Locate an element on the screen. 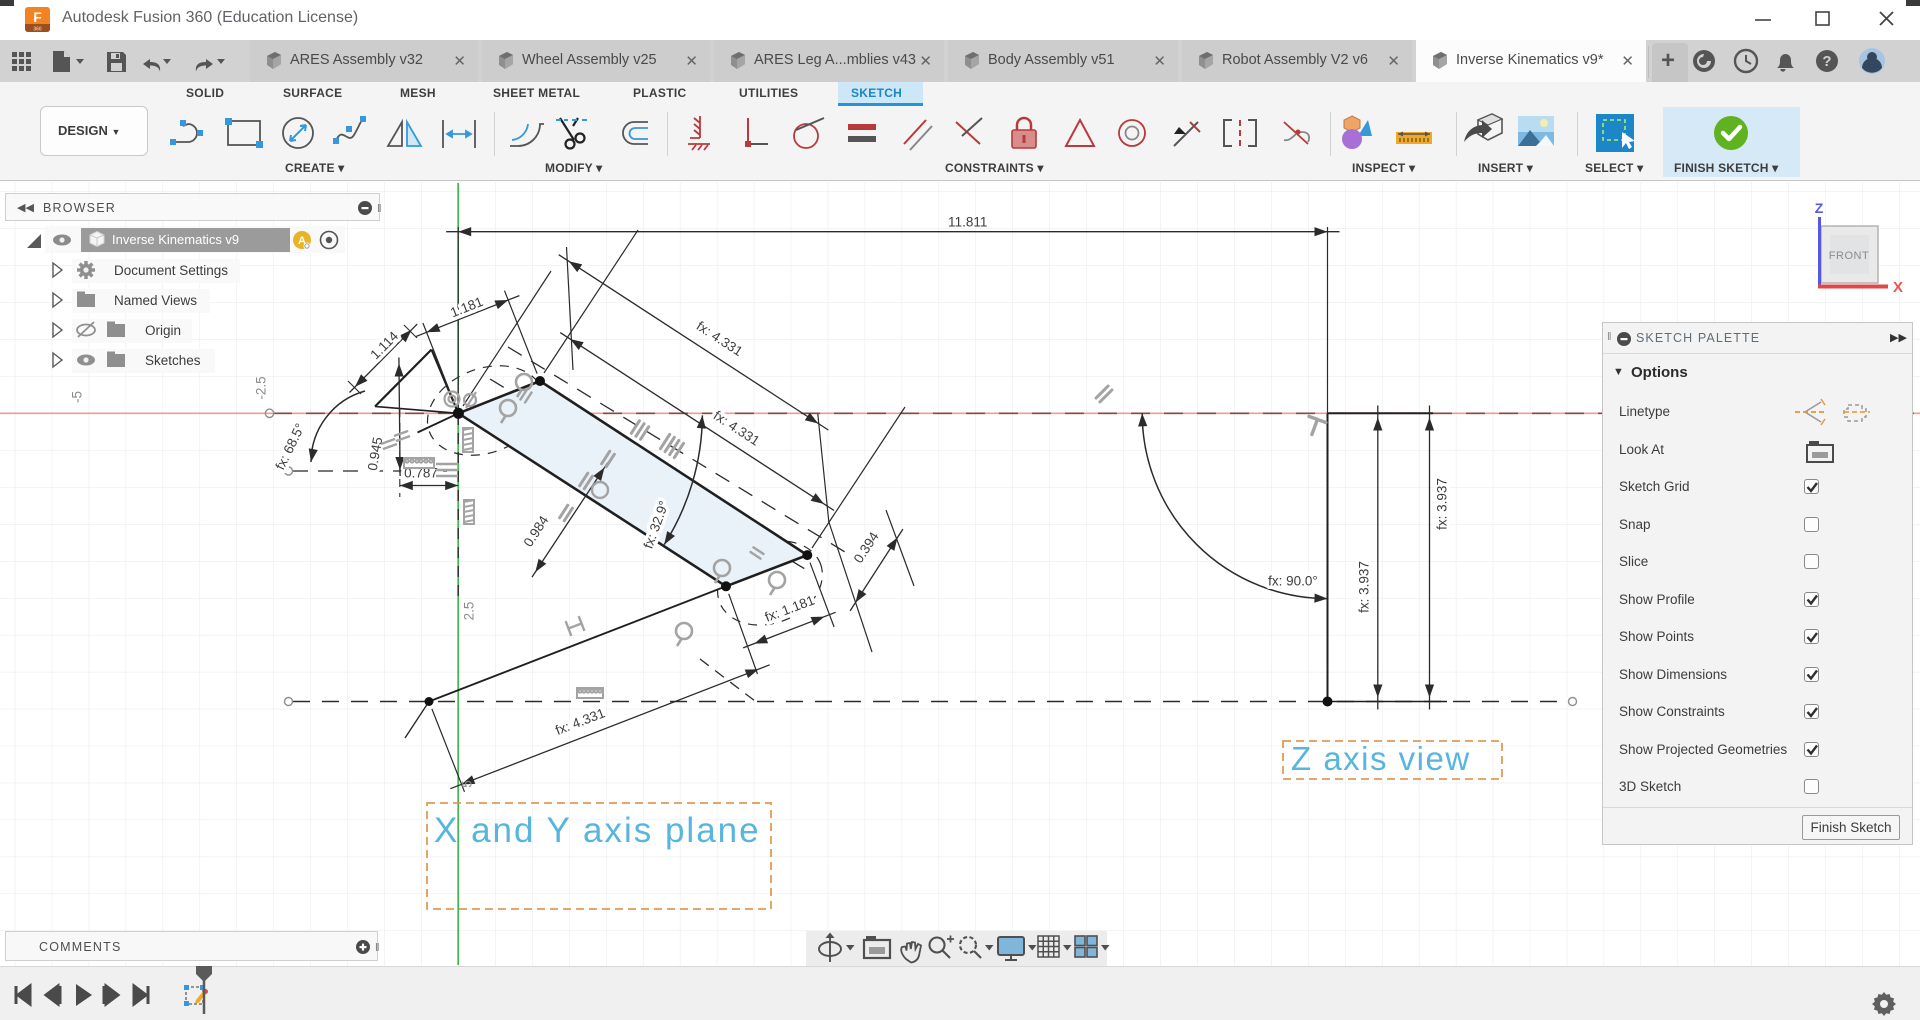 The width and height of the screenshot is (1920, 1020). svg-text: Origin is located at coordinates (163, 330).